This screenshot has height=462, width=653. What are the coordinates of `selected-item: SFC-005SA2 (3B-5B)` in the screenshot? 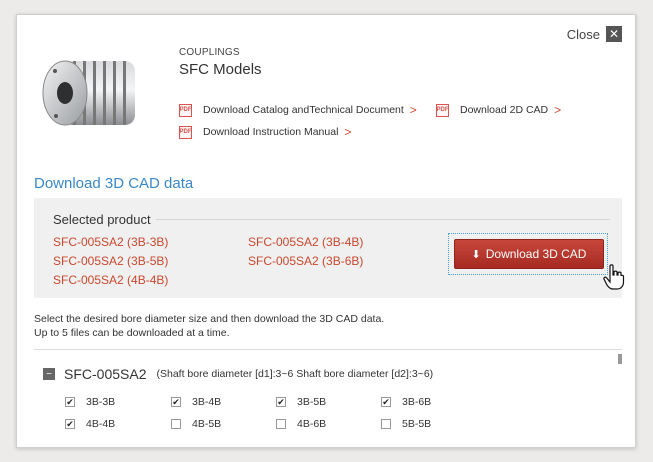 It's located at (110, 261).